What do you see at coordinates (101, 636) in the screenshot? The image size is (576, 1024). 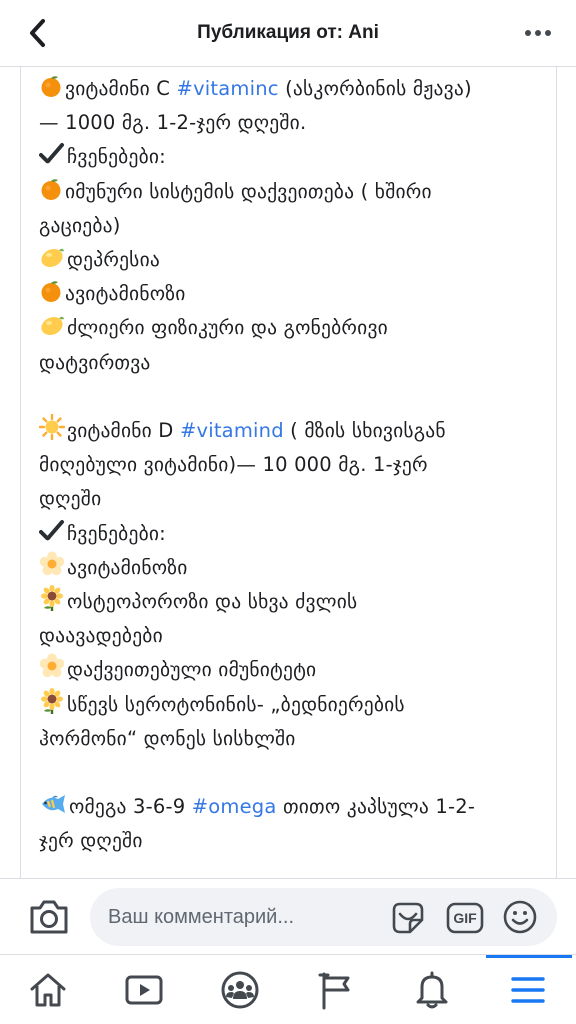 I see `post-text-segment: დაავადებები` at bounding box center [101, 636].